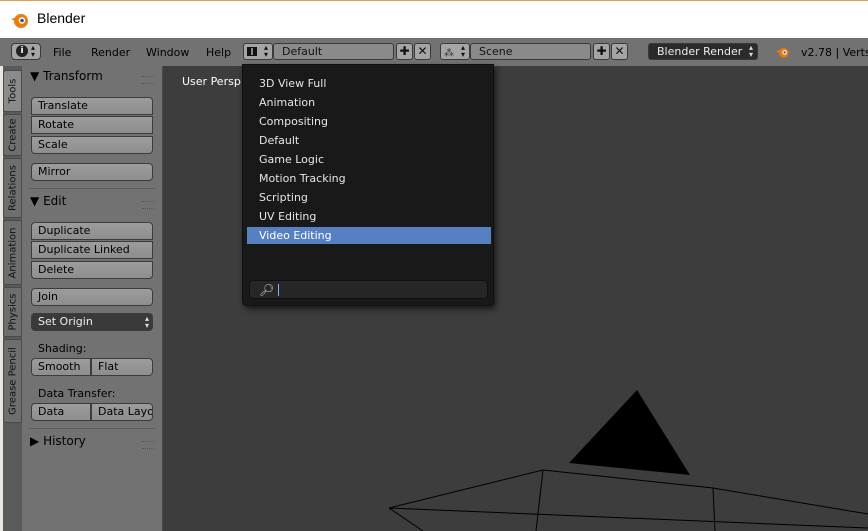 Image resolution: width=868 pixels, height=531 pixels. I want to click on screen-layout-field: Default, so click(333, 51).